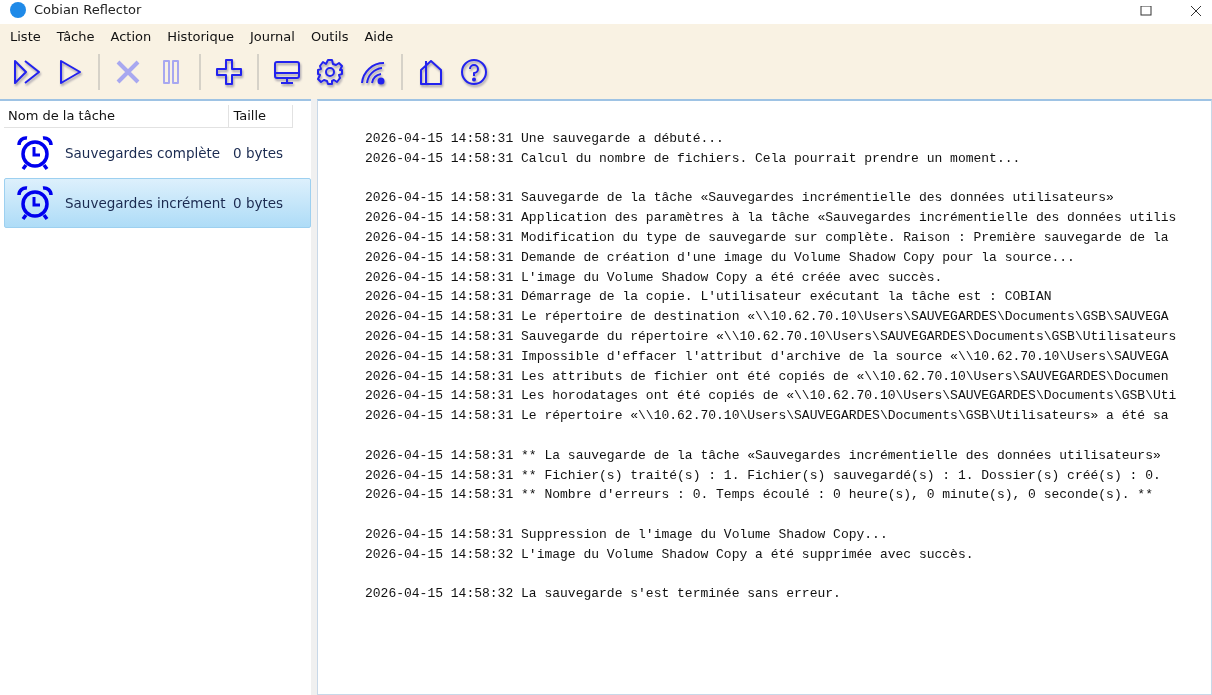 The height and width of the screenshot is (695, 1212). What do you see at coordinates (18, 10) in the screenshot?
I see `app-icon` at bounding box center [18, 10].